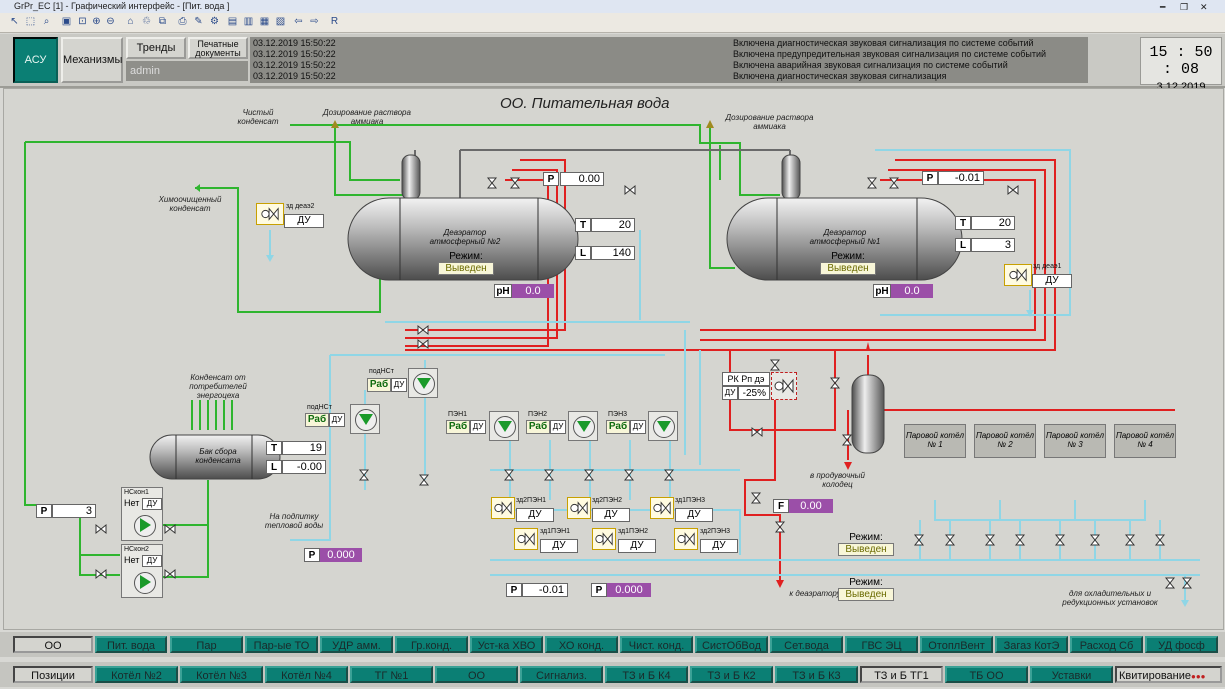 Image resolution: width=1225 pixels, height=689 pixels. Describe the element at coordinates (190, 204) in the screenshot. I see `label-chem-condensate: Химоочищенный конденсат` at that location.